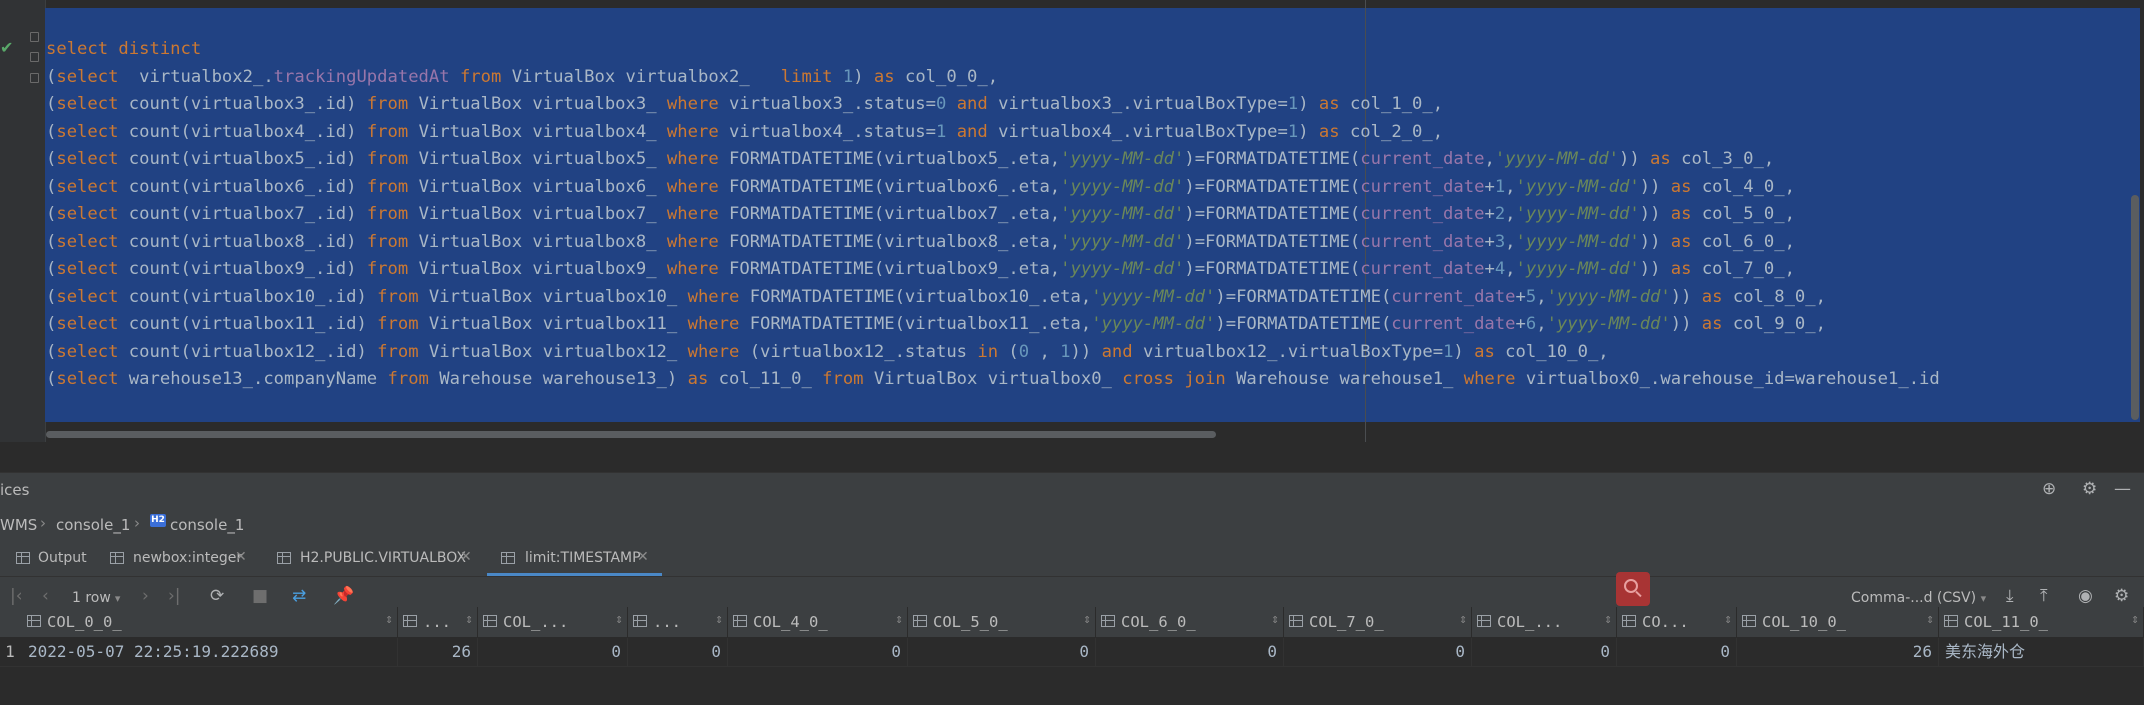 Image resolution: width=2144 pixels, height=705 pixels. What do you see at coordinates (884, 76) in the screenshot?
I see `code-token: as` at bounding box center [884, 76].